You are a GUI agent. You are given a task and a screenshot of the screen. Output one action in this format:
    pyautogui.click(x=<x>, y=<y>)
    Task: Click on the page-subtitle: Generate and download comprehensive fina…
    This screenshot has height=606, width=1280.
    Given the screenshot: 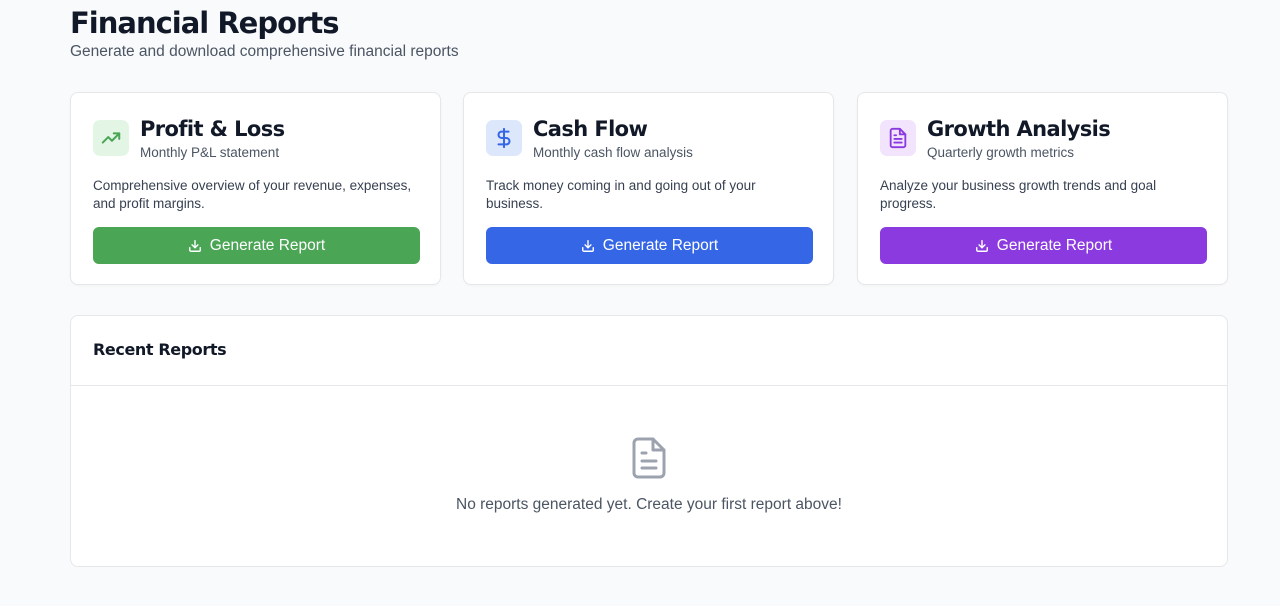 What is the action you would take?
    pyautogui.click(x=264, y=51)
    